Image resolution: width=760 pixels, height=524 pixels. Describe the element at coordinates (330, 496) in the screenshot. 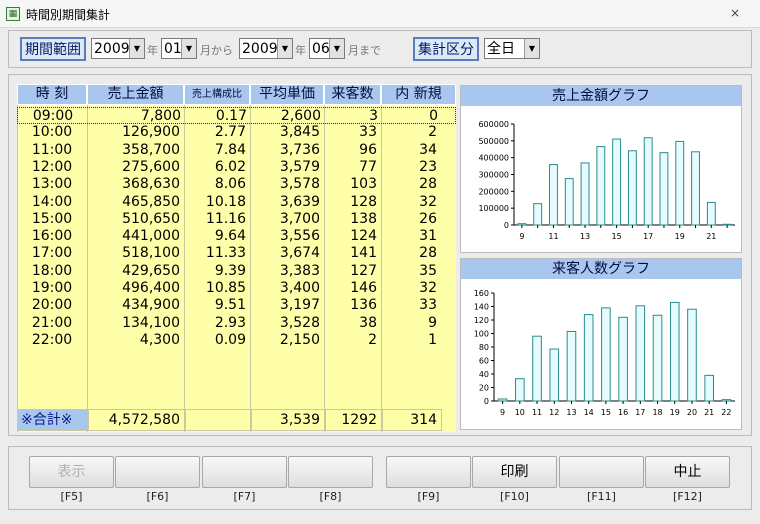

I see `function-key-label: [F8]` at that location.